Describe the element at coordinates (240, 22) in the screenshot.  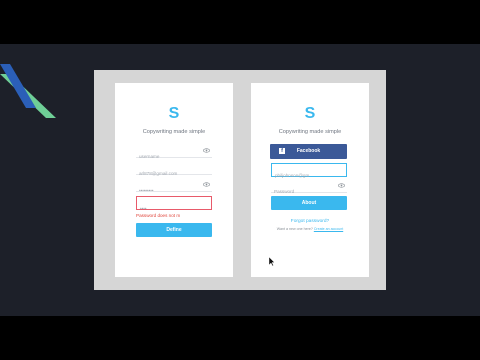
I see `video-letterbox-top` at that location.